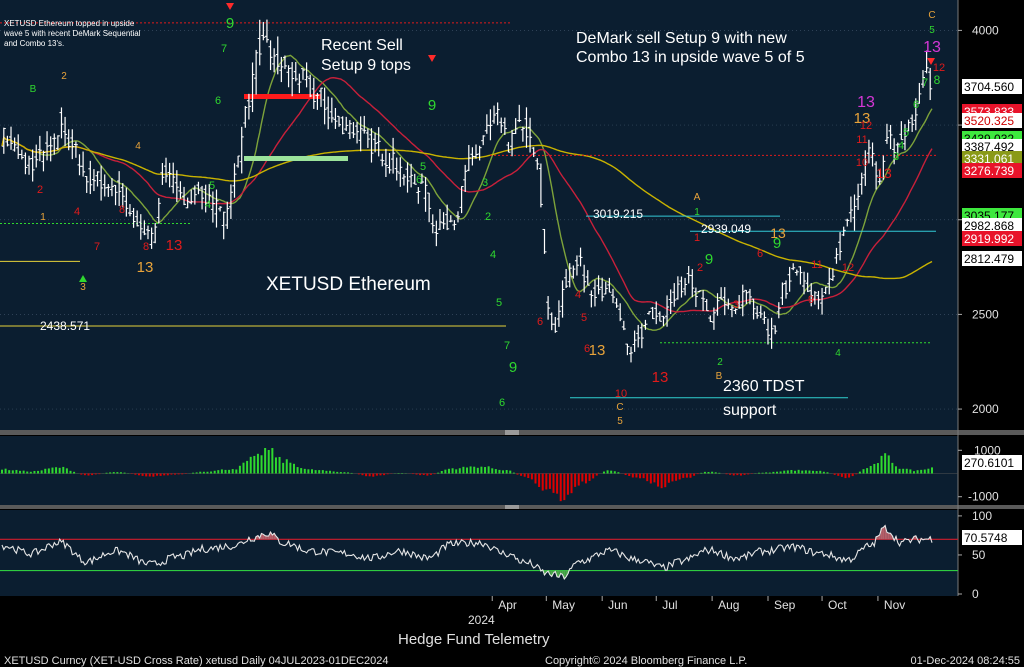 The image size is (1024, 667). What do you see at coordinates (669, 605) in the screenshot?
I see `x-tick-label: Jul` at bounding box center [669, 605].